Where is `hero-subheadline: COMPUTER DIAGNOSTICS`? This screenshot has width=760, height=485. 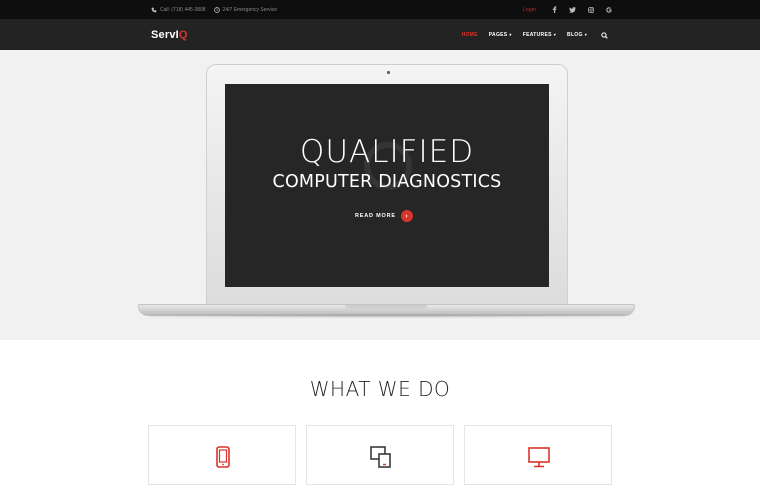
hero-subheadline: COMPUTER DIAGNOSTICS is located at coordinates (387, 182).